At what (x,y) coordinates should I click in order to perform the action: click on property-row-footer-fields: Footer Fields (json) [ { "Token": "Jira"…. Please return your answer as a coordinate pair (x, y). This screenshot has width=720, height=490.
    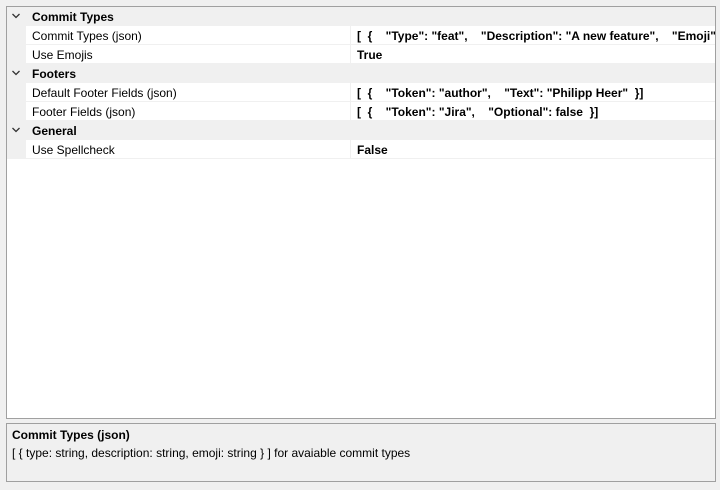
    Looking at the image, I should click on (361, 111).